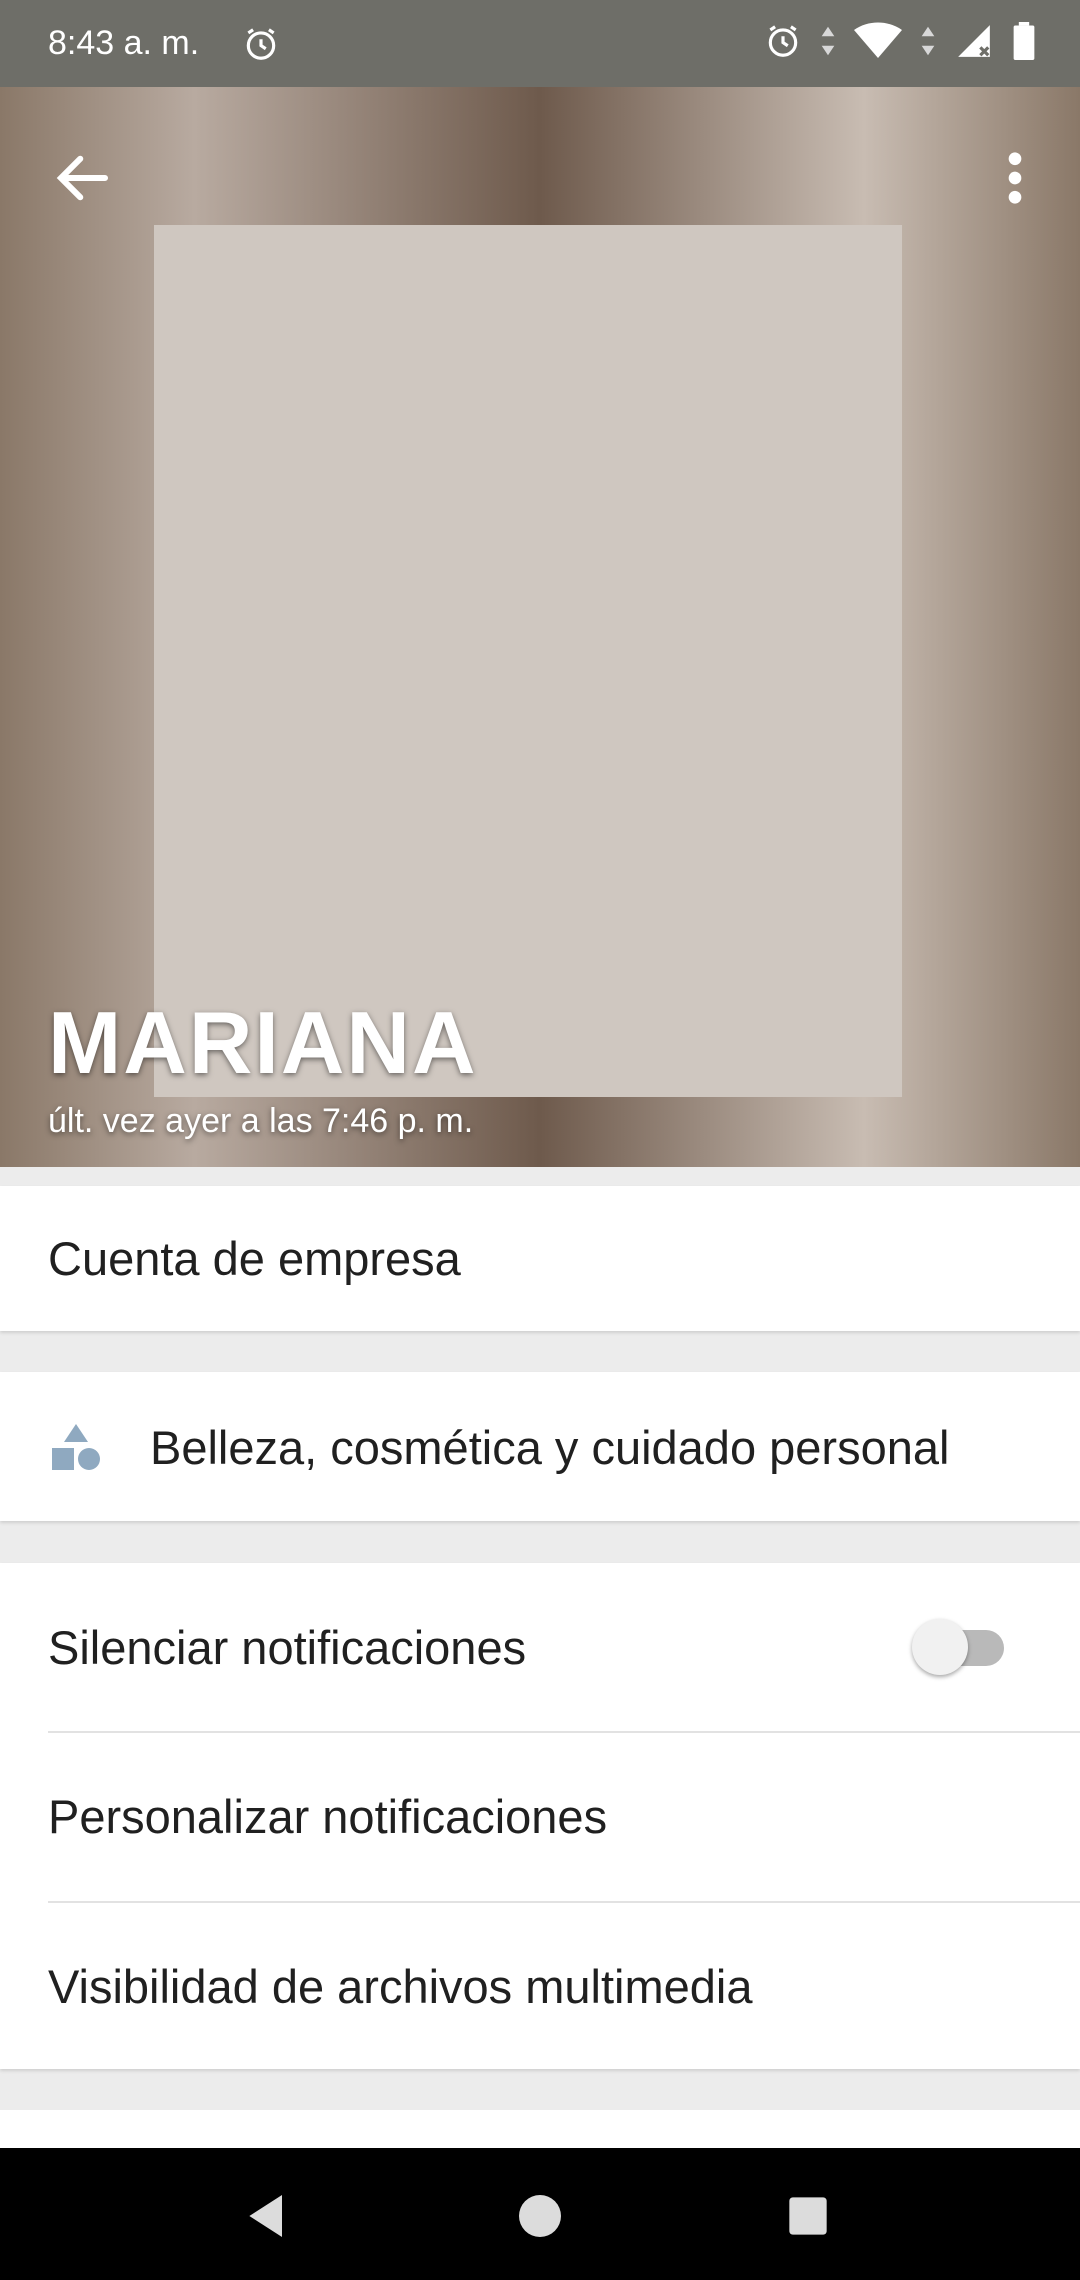 The height and width of the screenshot is (2280, 1080). What do you see at coordinates (328, 1816) in the screenshot?
I see `custom-notifications-label: Personalizar notificaciones` at bounding box center [328, 1816].